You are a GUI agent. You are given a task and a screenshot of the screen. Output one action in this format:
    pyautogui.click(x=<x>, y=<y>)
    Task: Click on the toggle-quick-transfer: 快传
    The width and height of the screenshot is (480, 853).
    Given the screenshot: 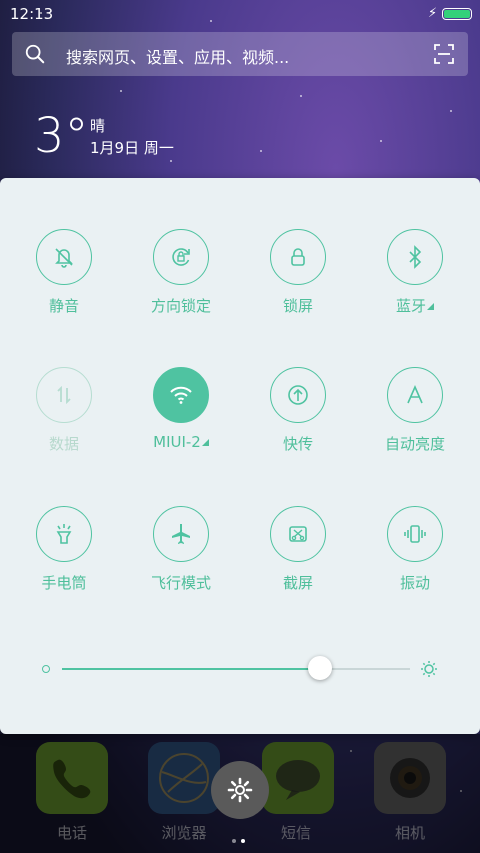 What is the action you would take?
    pyautogui.click(x=298, y=410)
    